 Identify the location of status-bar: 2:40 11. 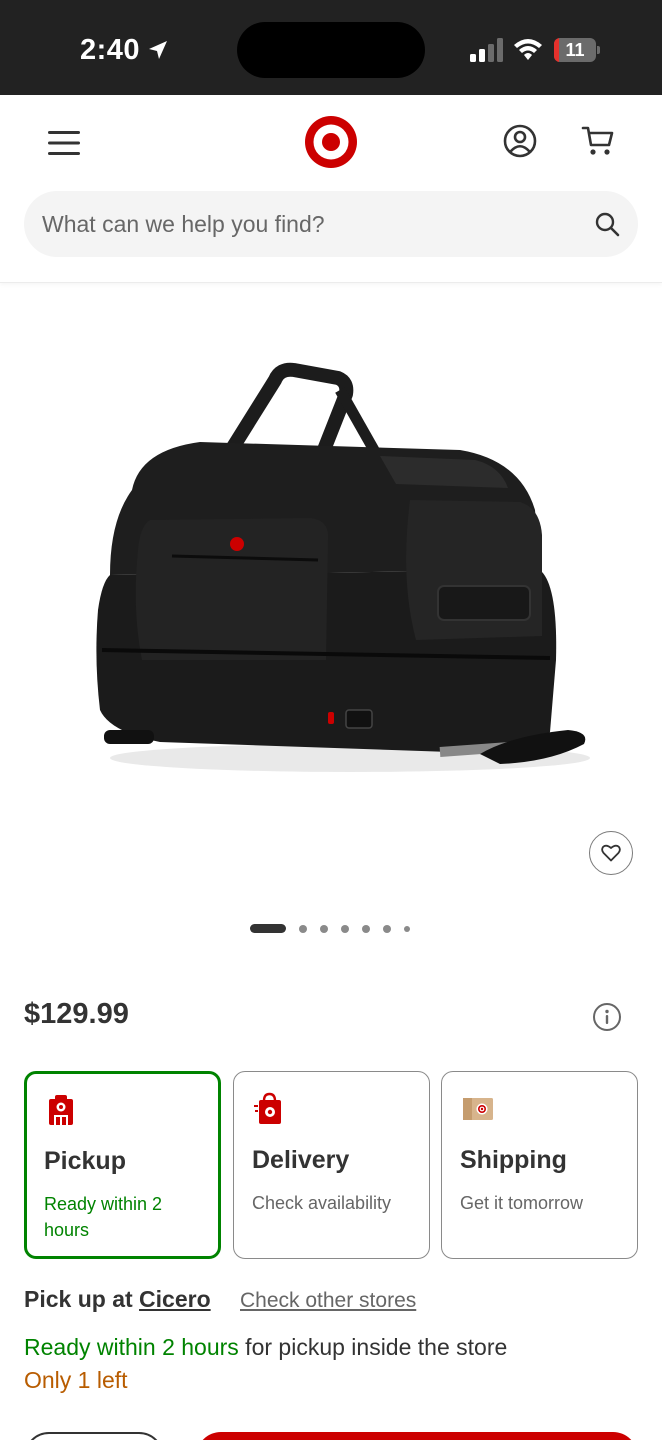
(331, 47).